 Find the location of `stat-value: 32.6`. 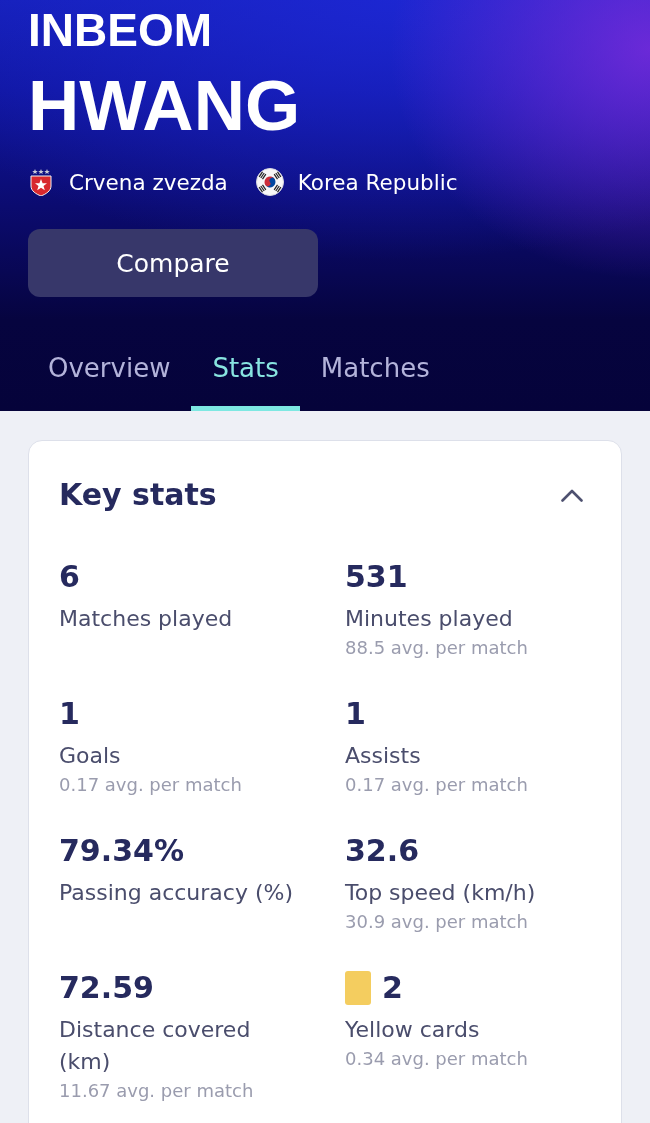

stat-value: 32.6 is located at coordinates (382, 851).